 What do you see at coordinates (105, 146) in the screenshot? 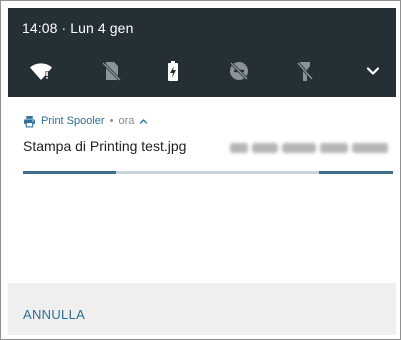
I see `notification-title: Stampa di Printing test.jpg` at bounding box center [105, 146].